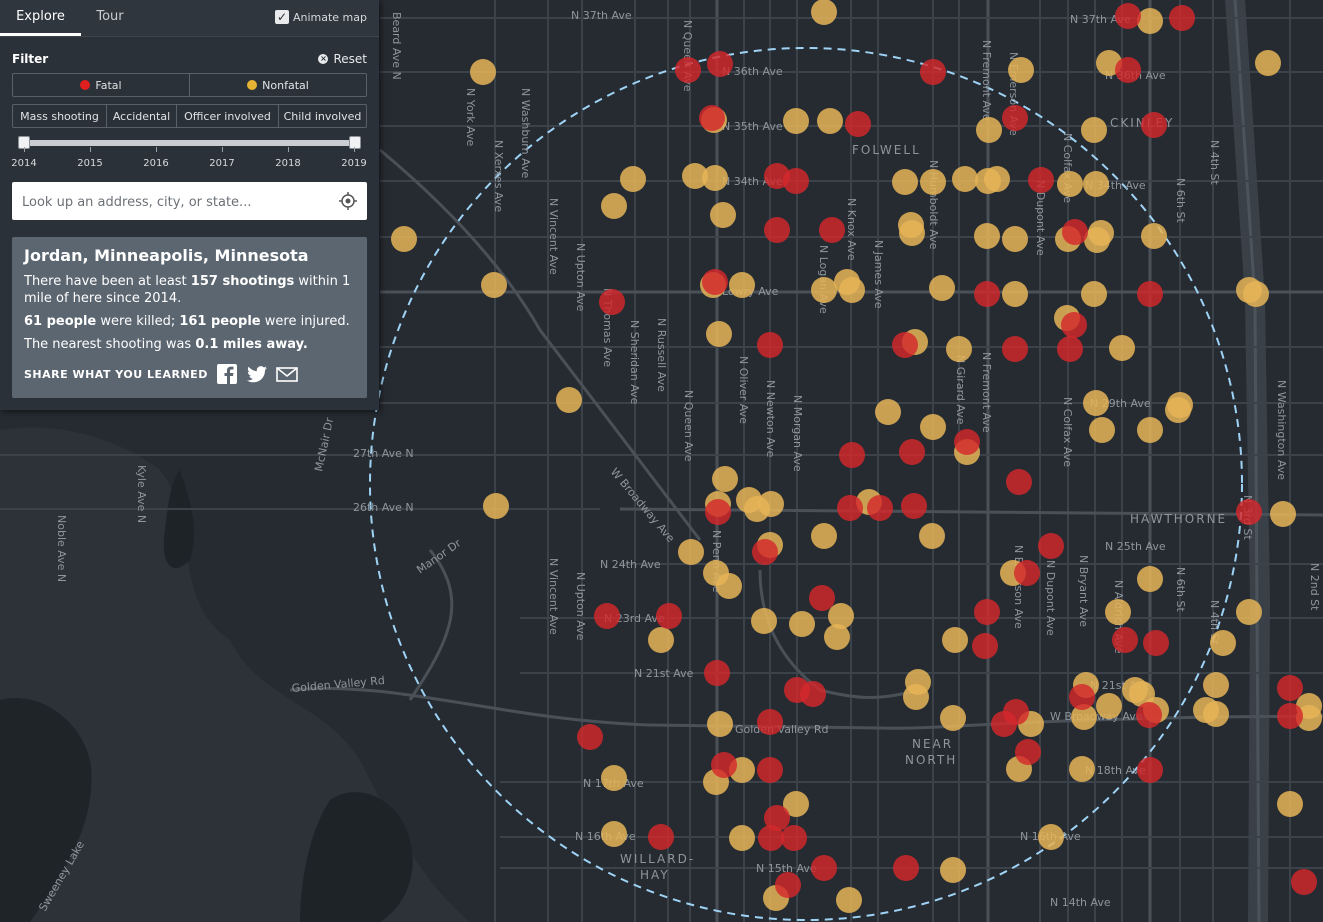 This screenshot has height=922, width=1323. I want to click on tab-tour: Tour, so click(110, 18).